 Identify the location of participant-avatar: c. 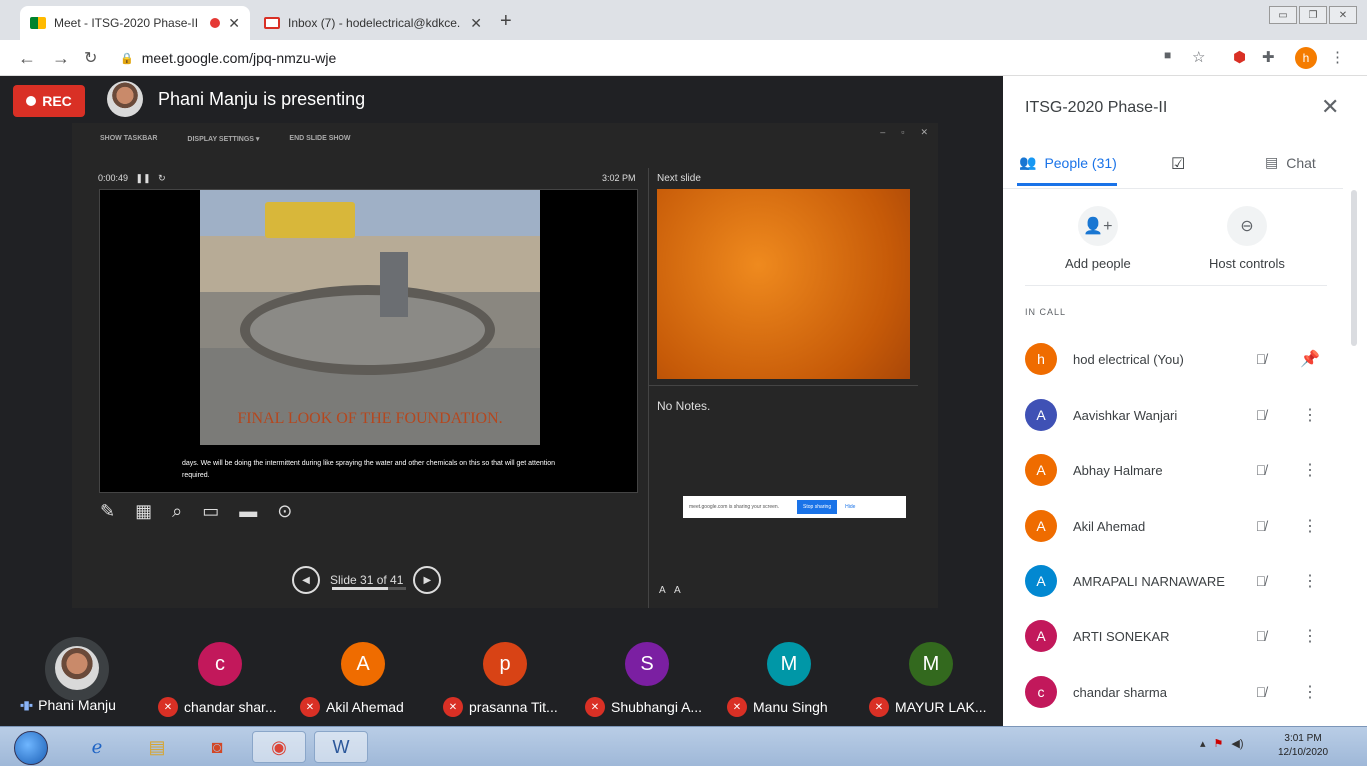
(1041, 692).